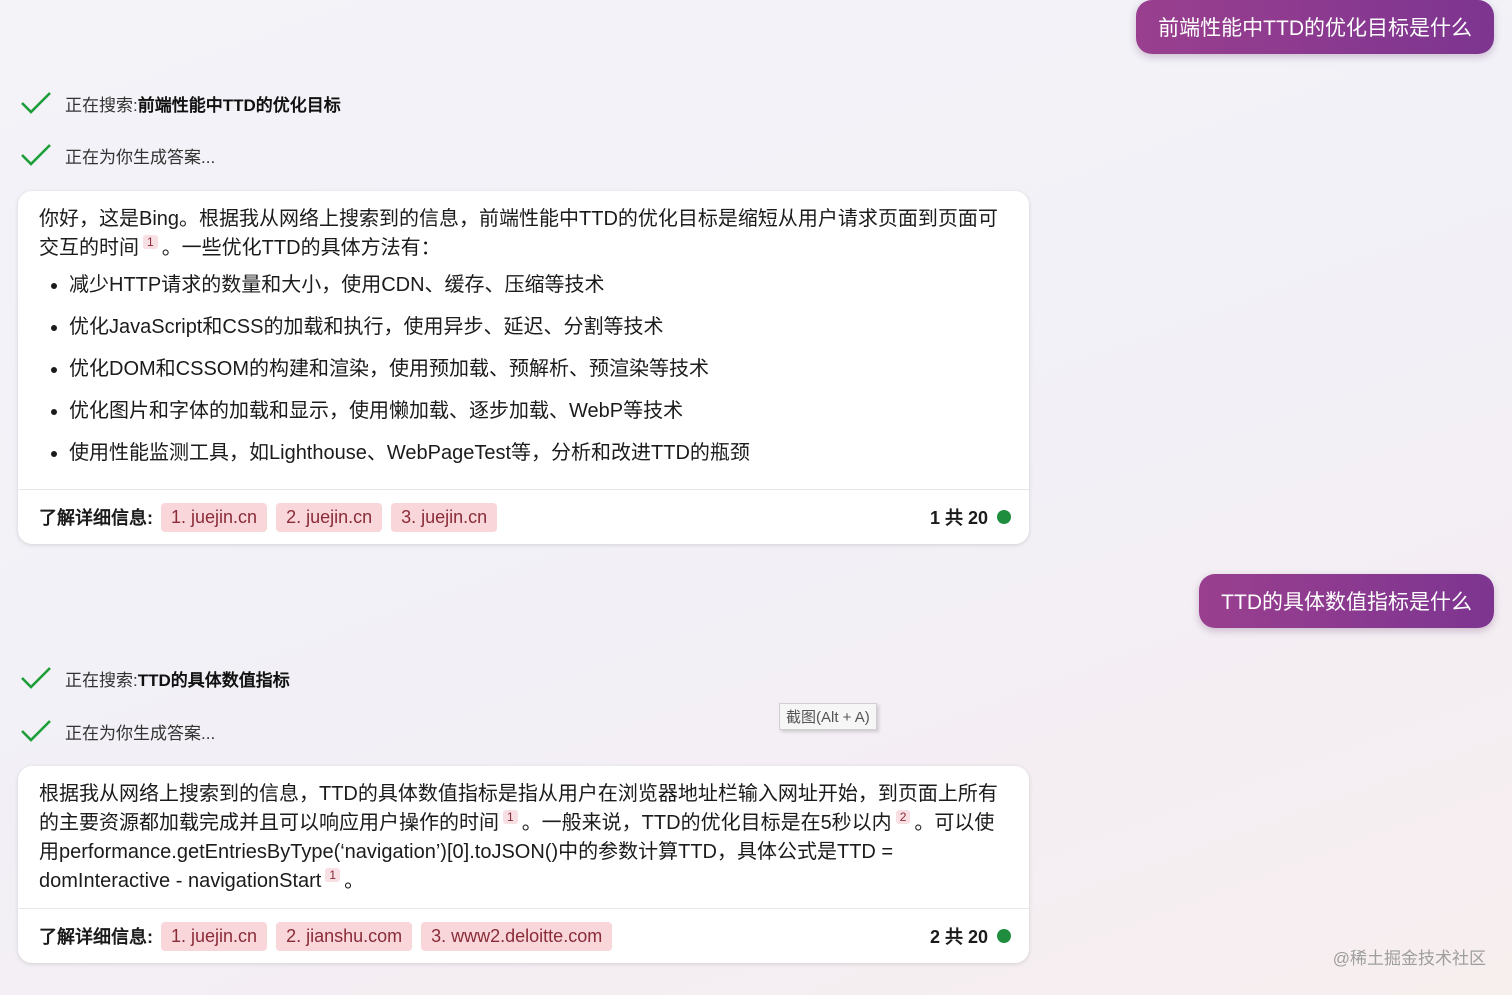 The width and height of the screenshot is (1512, 995). What do you see at coordinates (958, 518) in the screenshot?
I see `turn-count-text: 1 共 20` at bounding box center [958, 518].